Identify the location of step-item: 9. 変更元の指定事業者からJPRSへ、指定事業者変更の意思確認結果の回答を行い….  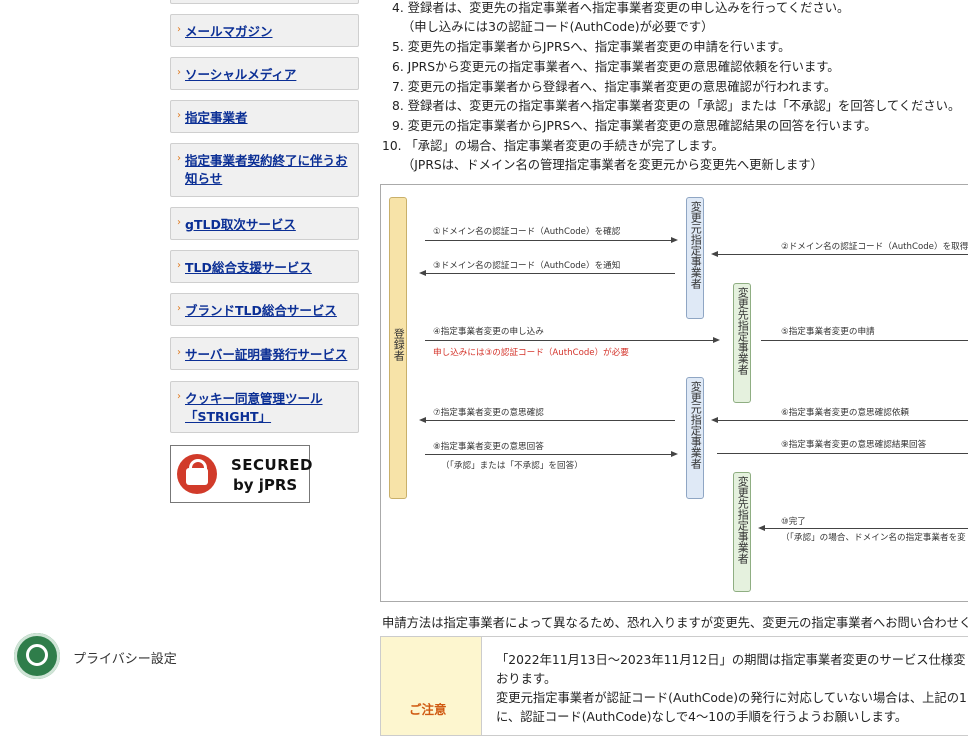
(634, 126).